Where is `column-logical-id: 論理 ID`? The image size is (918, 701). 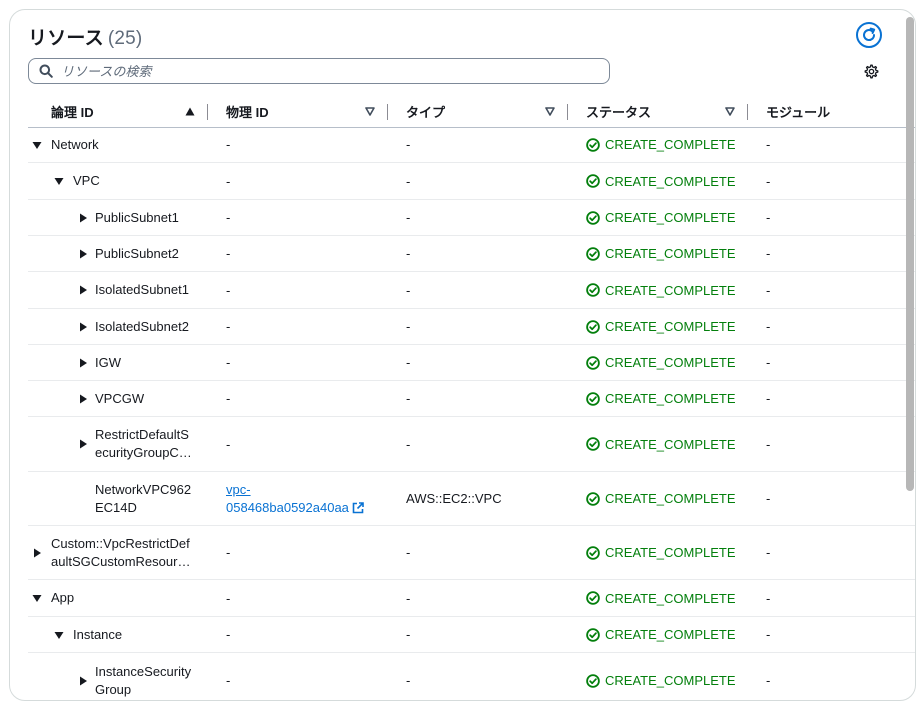 column-logical-id: 論理 ID is located at coordinates (134, 111).